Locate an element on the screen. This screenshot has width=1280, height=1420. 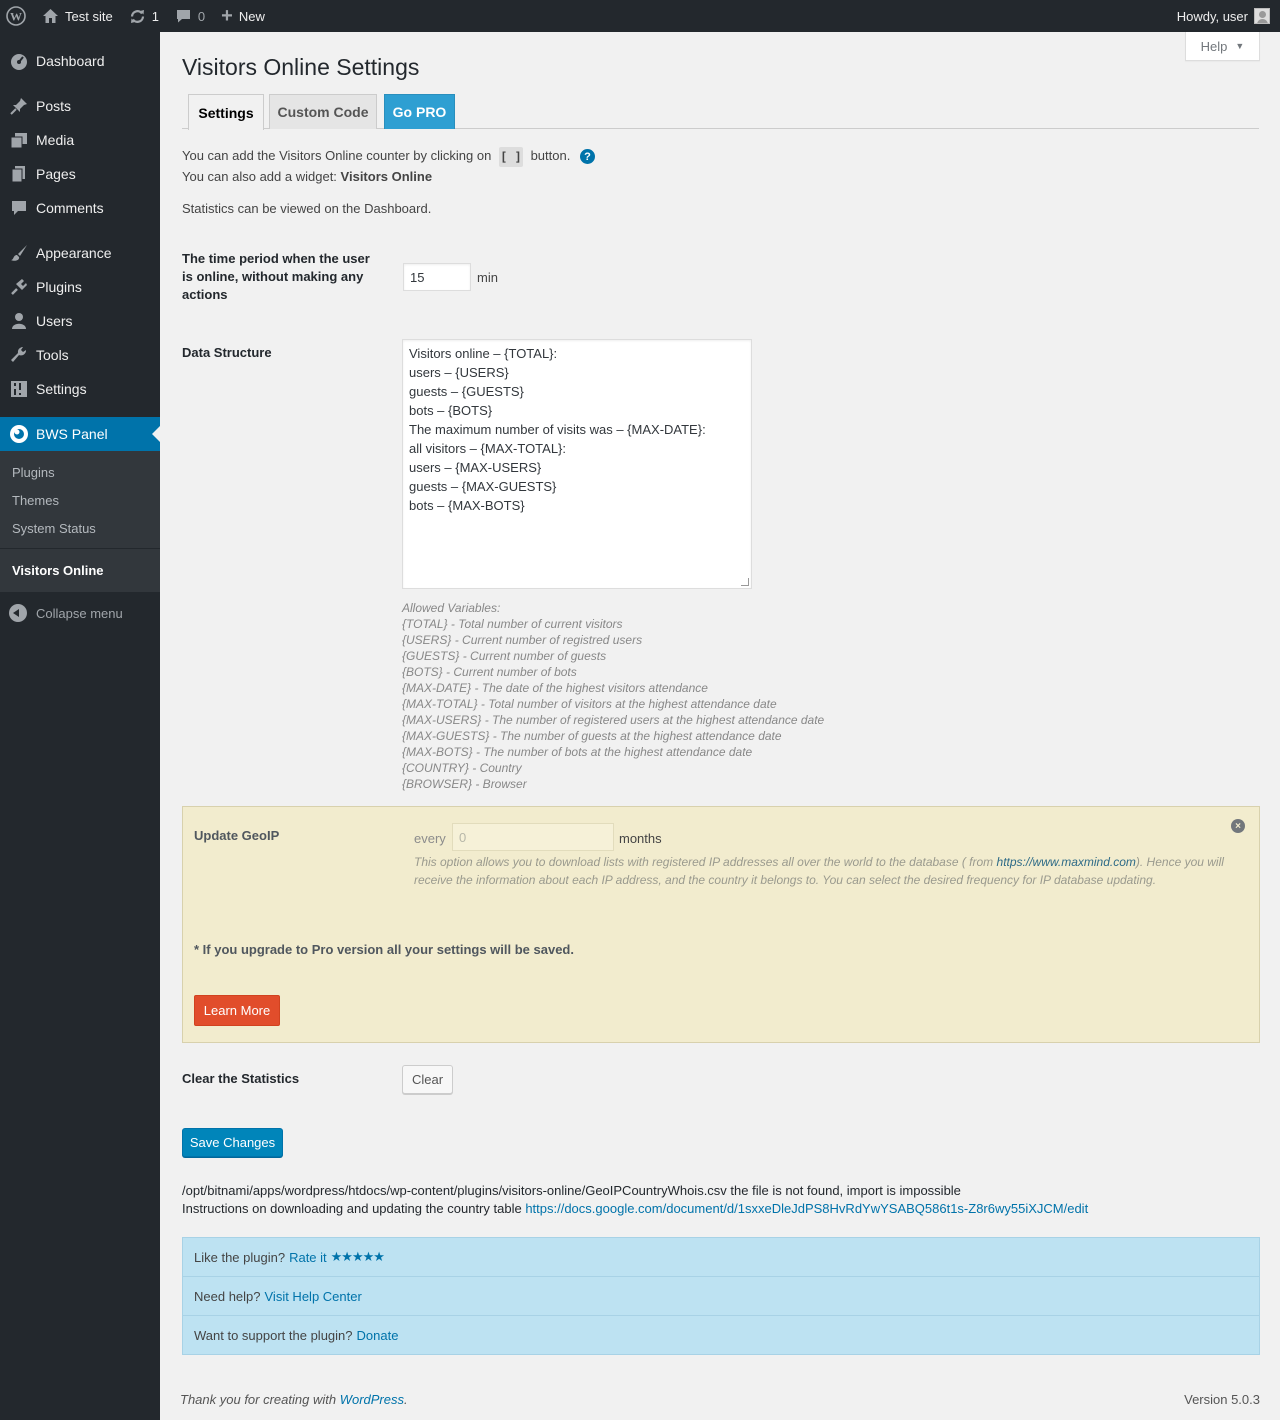
rate-text: Like the plugin? is located at coordinates (240, 1257).